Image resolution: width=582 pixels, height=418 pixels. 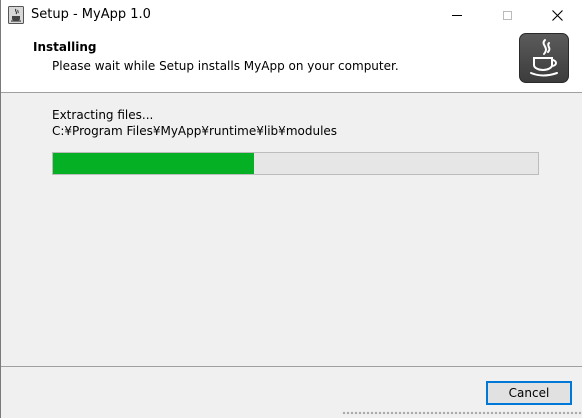 I want to click on progress-fill, so click(x=153, y=163).